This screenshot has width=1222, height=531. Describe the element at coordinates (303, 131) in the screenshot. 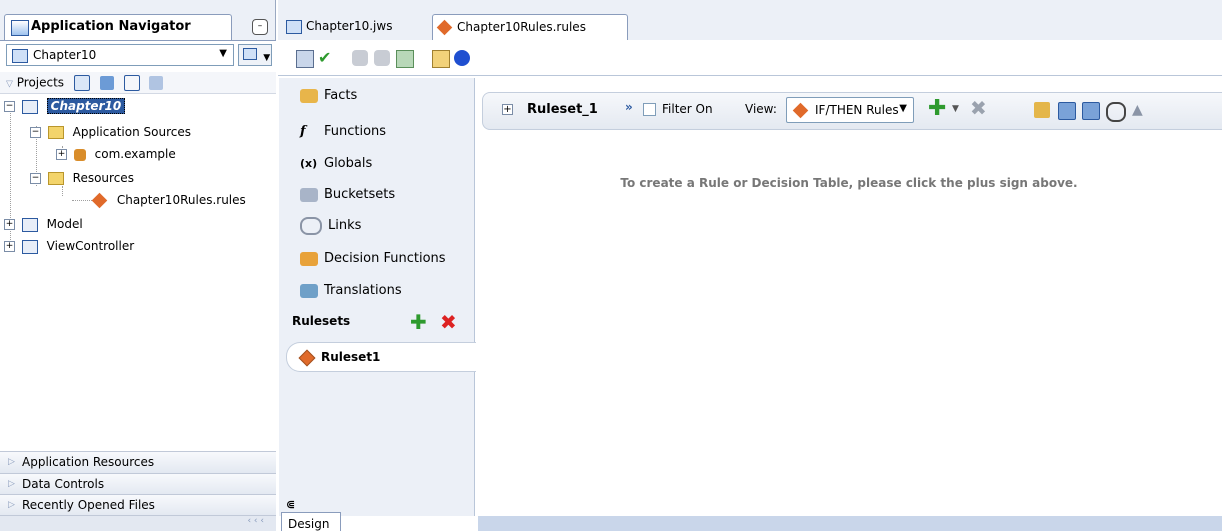

I see `function-icon: f` at that location.